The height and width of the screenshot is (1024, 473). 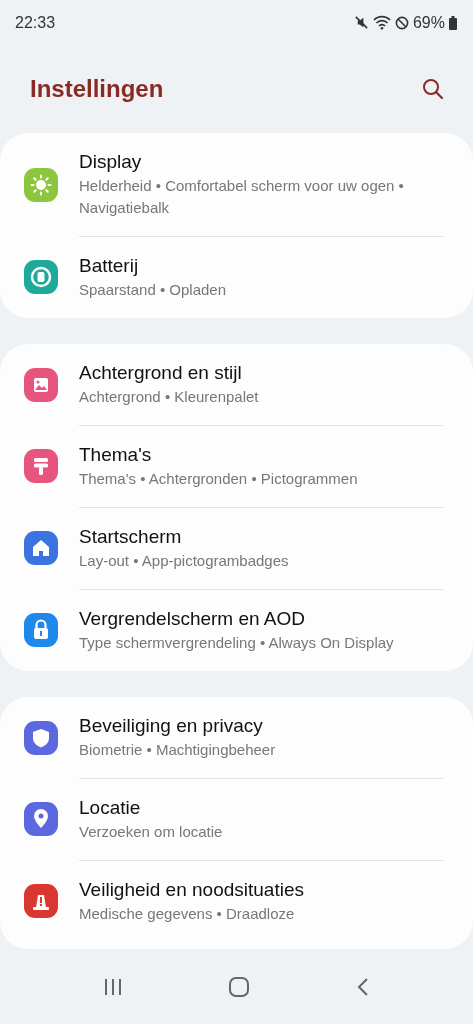 What do you see at coordinates (192, 619) in the screenshot?
I see `item-title: Vergrendelscherm en AOD` at bounding box center [192, 619].